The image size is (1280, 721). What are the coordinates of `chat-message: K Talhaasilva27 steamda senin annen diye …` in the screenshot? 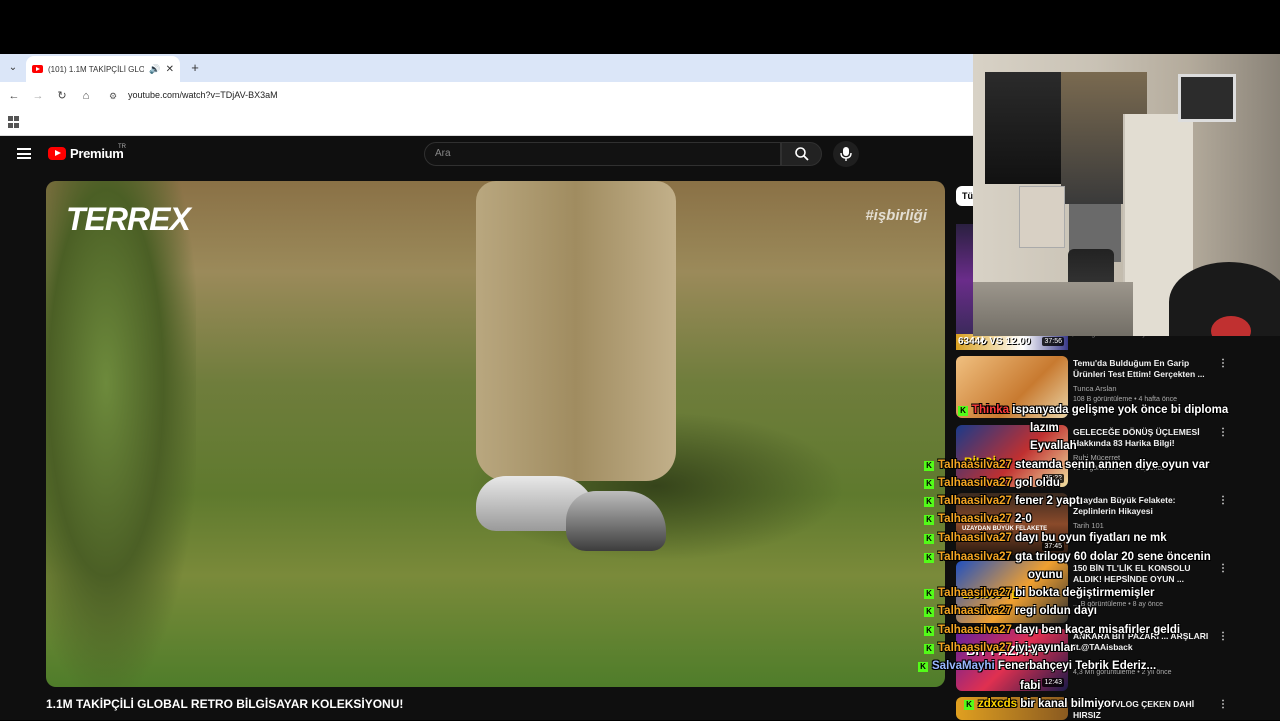 It's located at (1066, 465).